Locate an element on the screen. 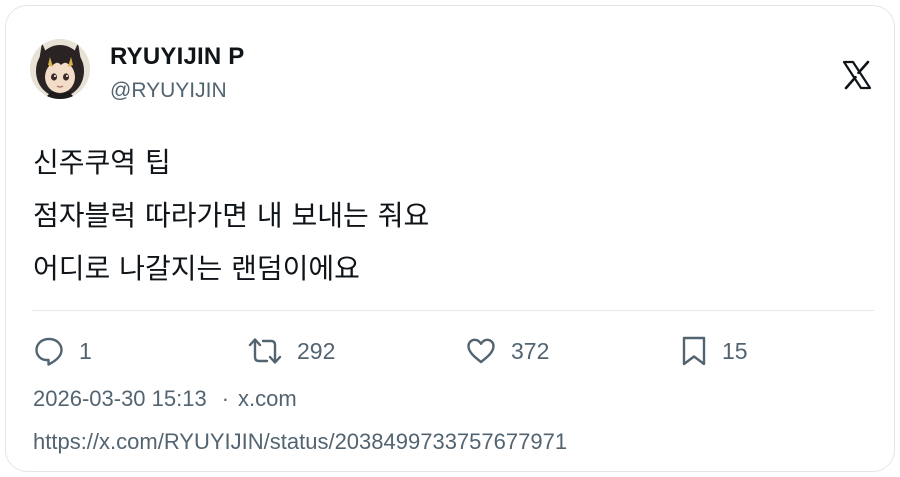 This screenshot has height=477, width=900. reply-icon is located at coordinates (49, 351).